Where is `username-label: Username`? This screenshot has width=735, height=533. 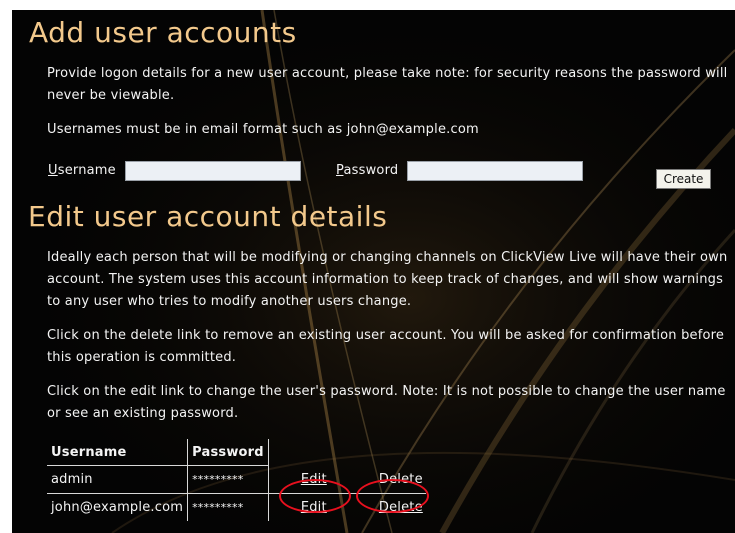 username-label: Username is located at coordinates (82, 170).